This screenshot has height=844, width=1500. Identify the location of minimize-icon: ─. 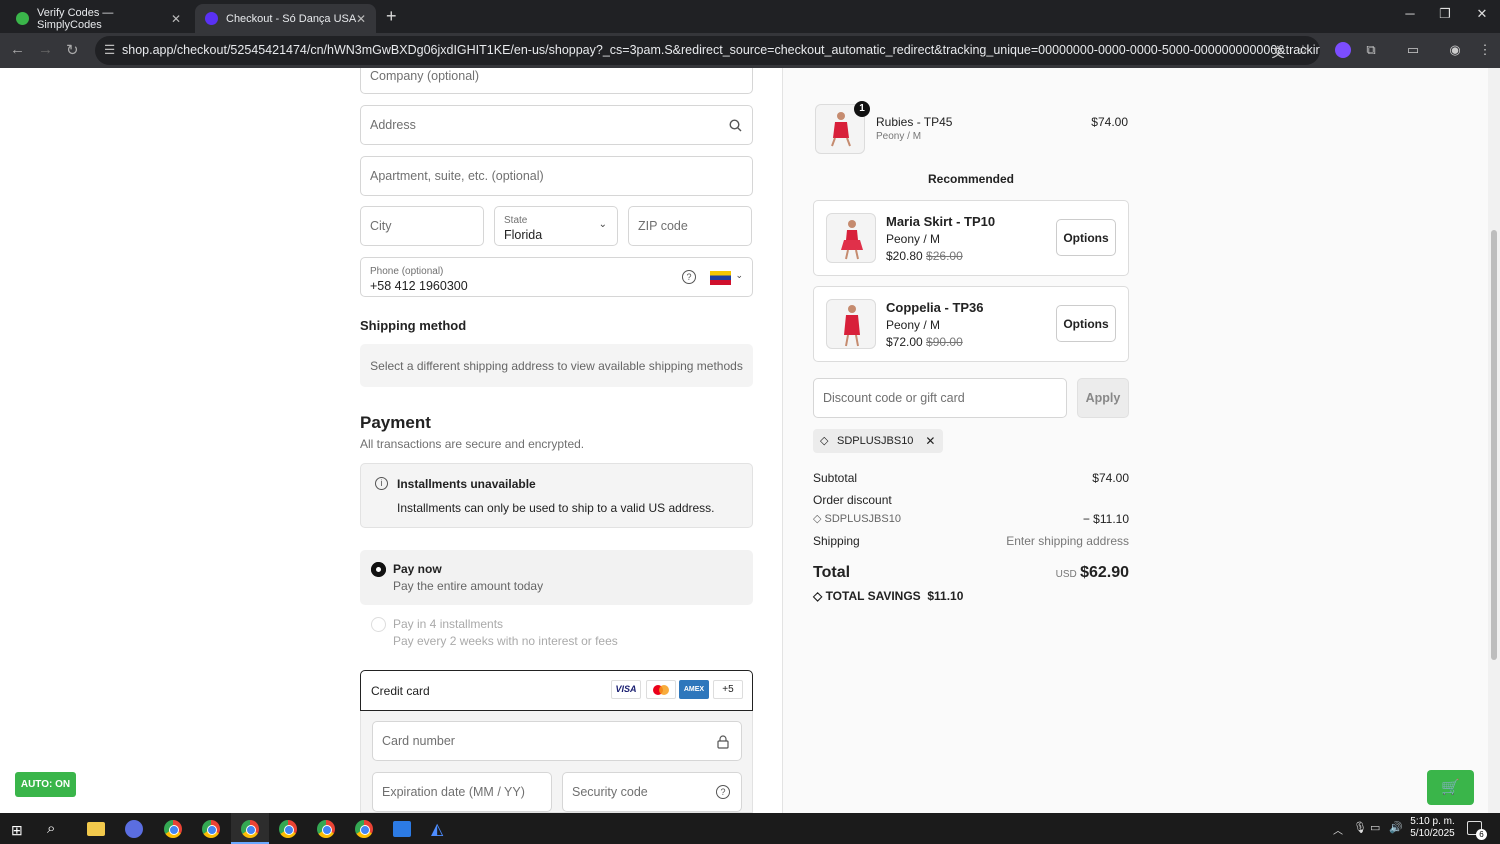
(1410, 13).